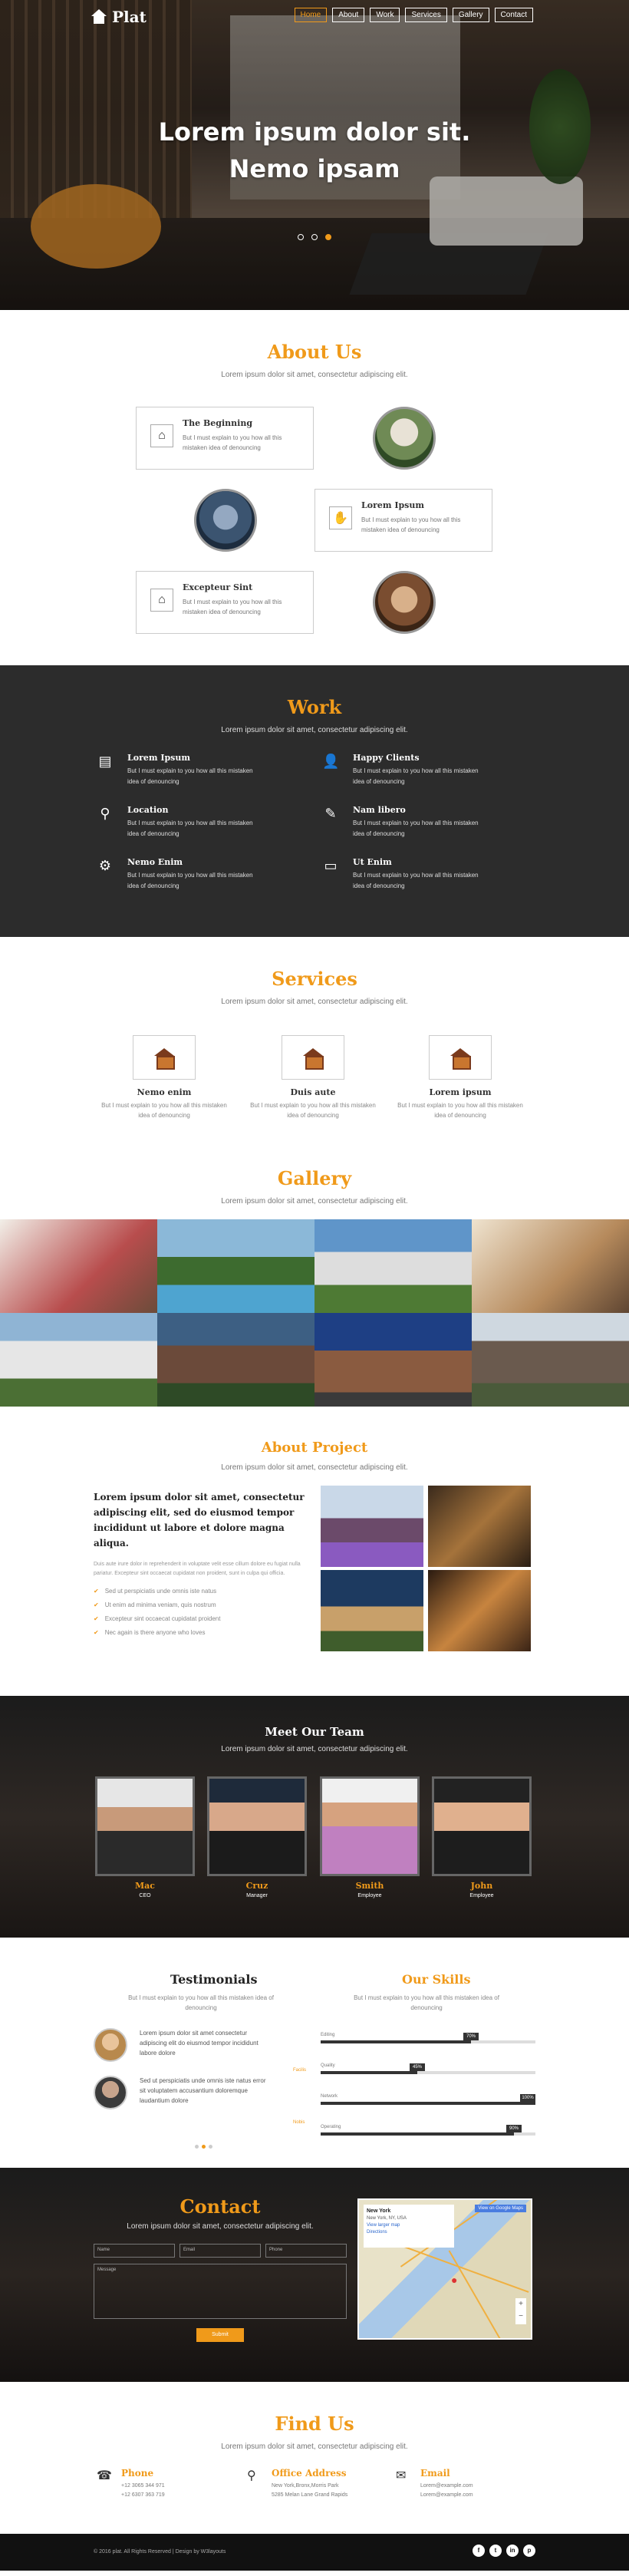 Image resolution: width=629 pixels, height=2576 pixels. Describe the element at coordinates (349, 15) in the screenshot. I see `nav-about: About` at that location.